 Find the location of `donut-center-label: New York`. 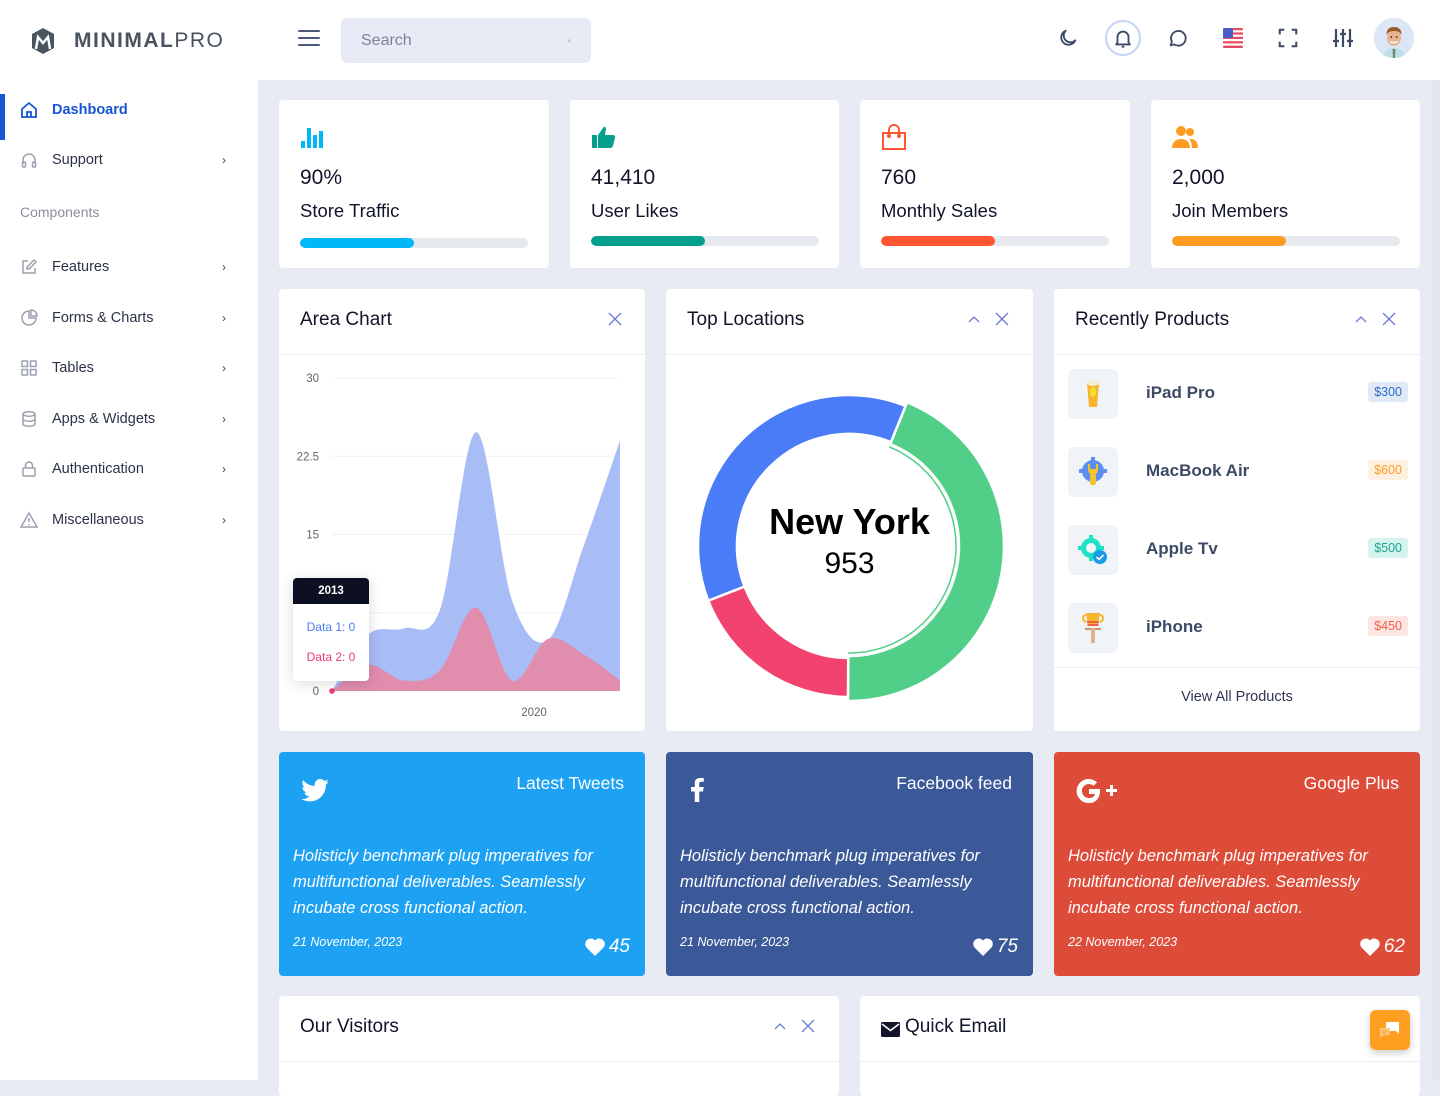

donut-center-label: New York is located at coordinates (849, 521).